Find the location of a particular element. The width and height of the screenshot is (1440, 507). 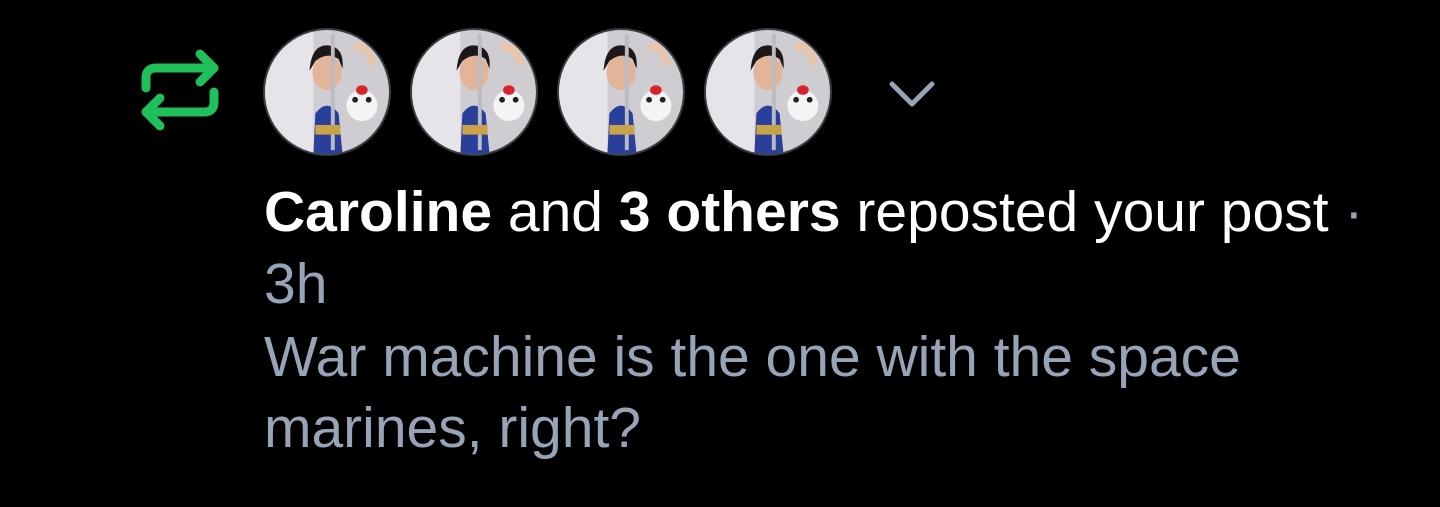

chevron-down-icon is located at coordinates (912, 95).